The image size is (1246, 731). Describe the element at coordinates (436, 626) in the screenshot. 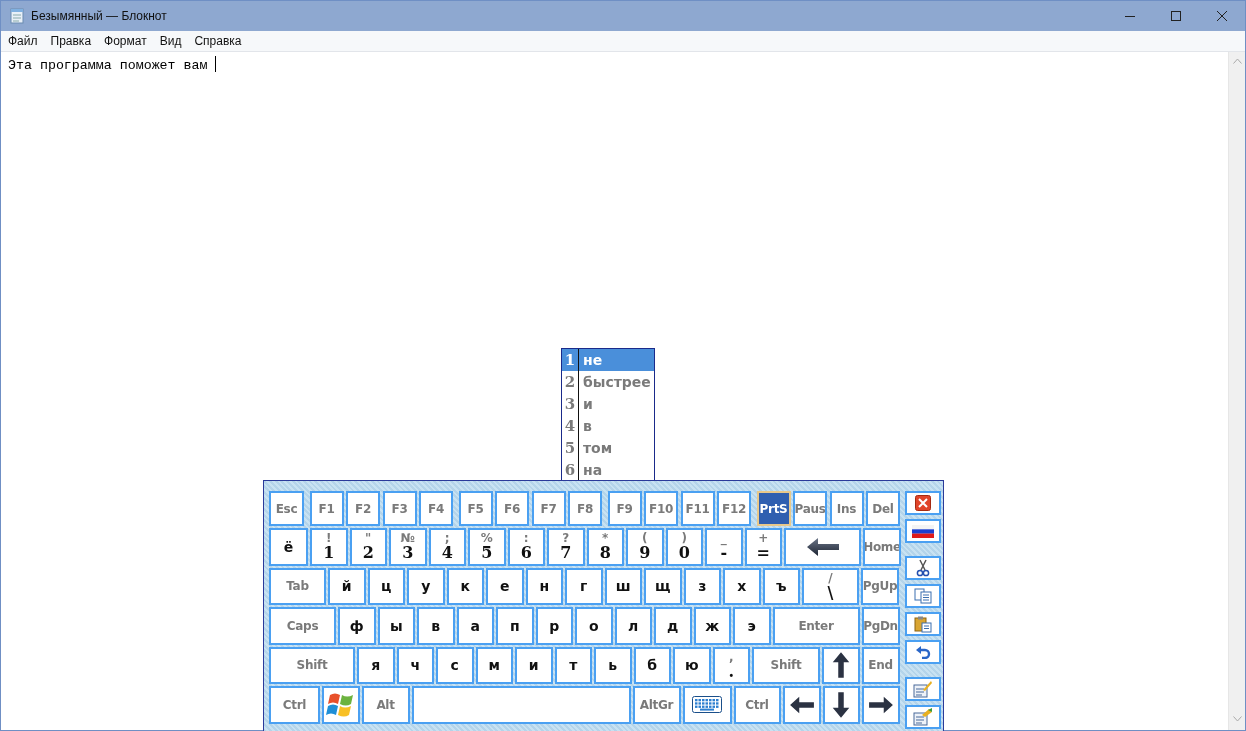

I see `keyboard-key: в` at that location.